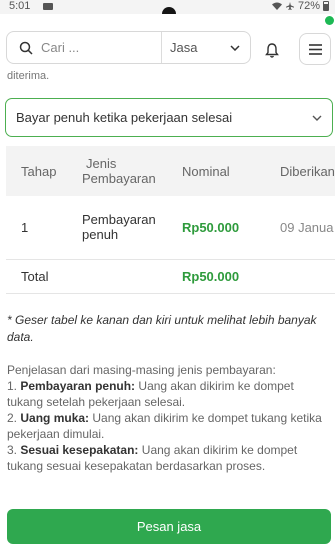  I want to click on order-service-button: Pesan jasa, so click(169, 526).